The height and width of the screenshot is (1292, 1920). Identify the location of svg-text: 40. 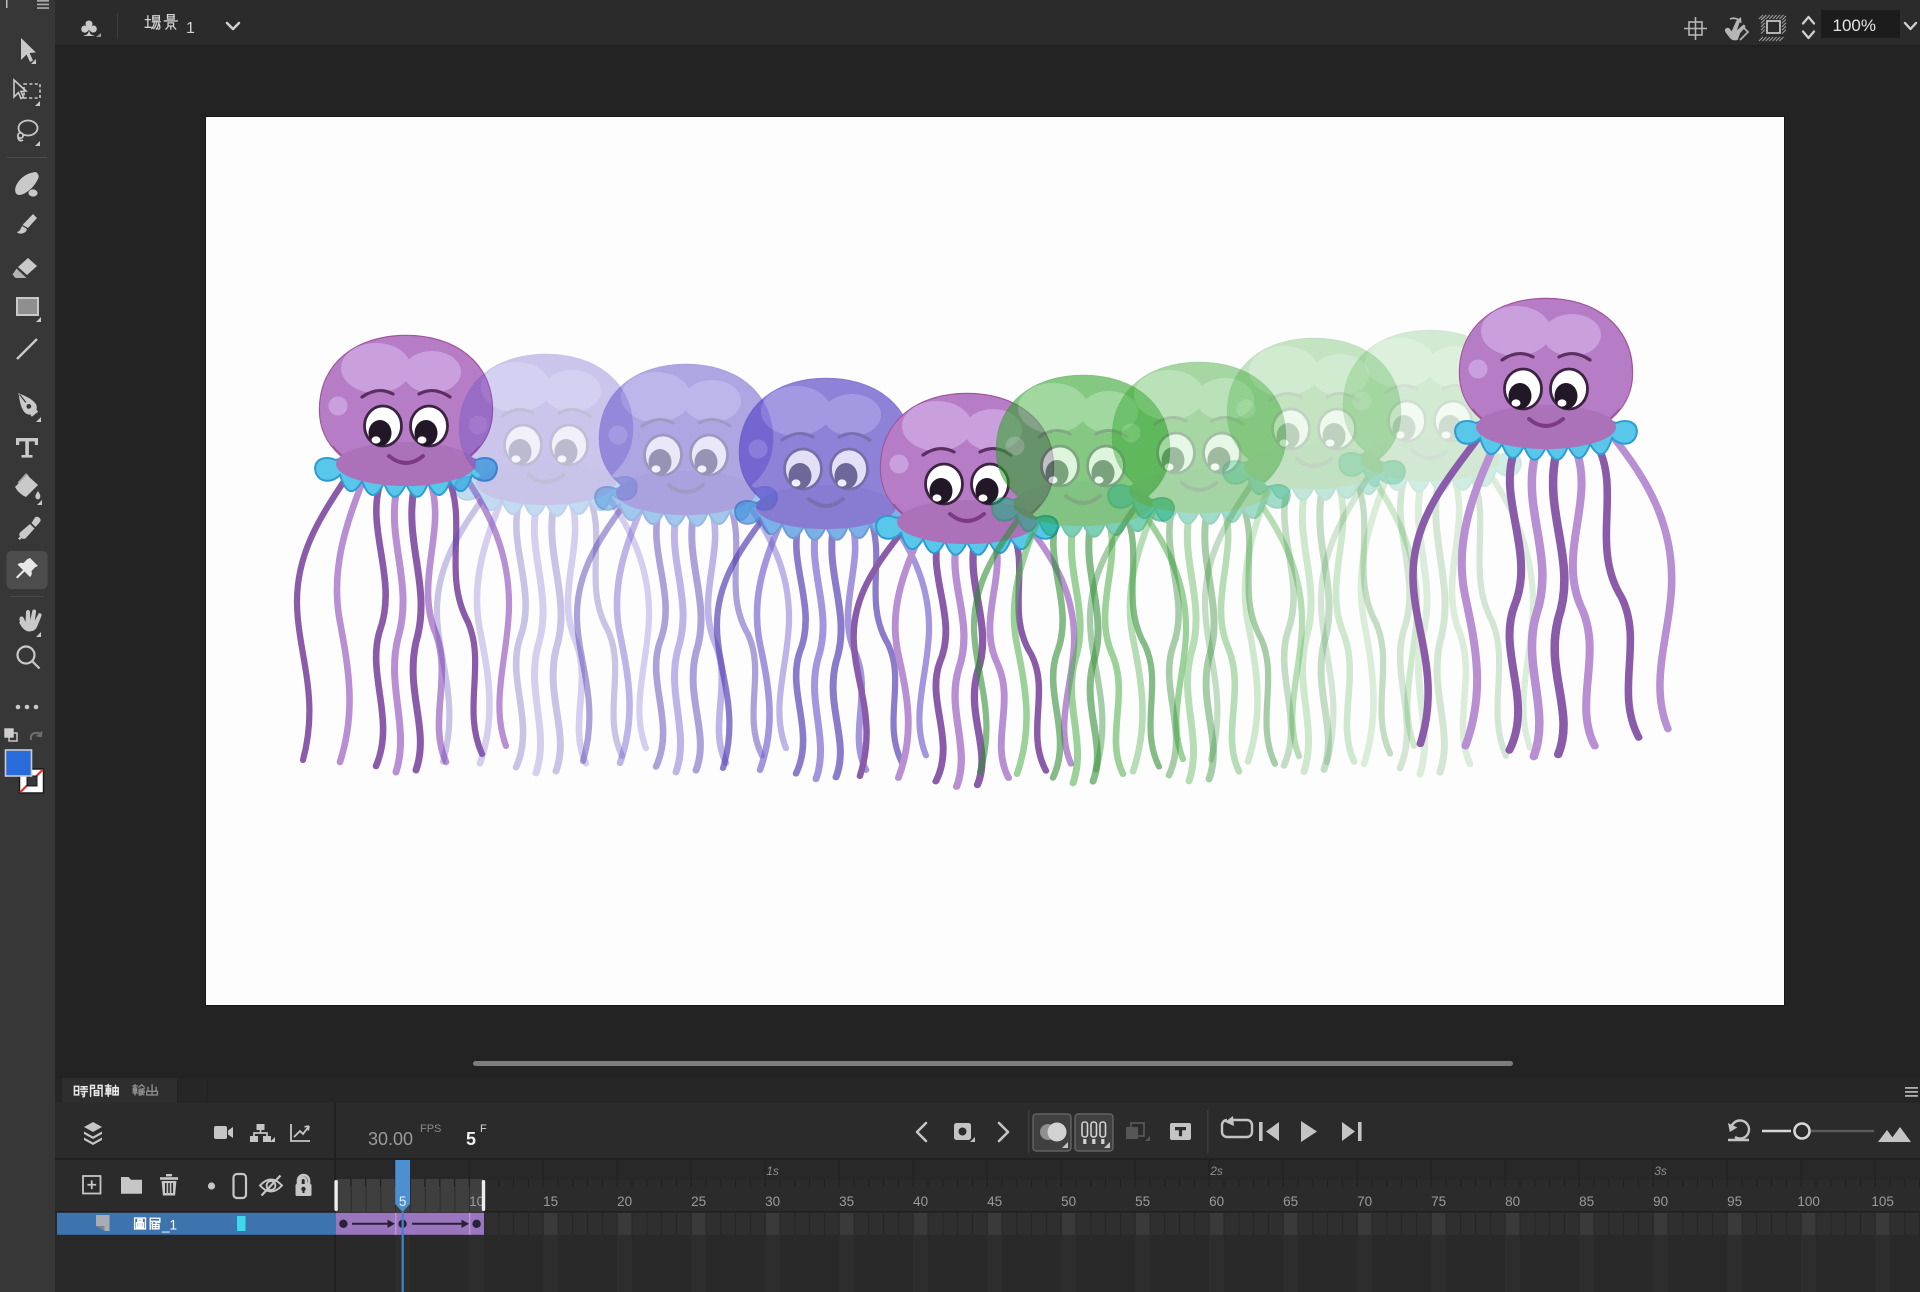
(920, 1201).